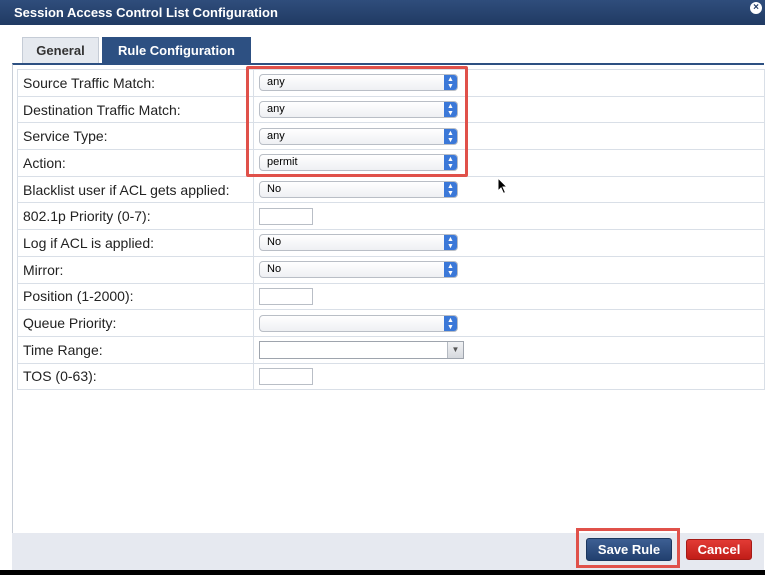 This screenshot has height=575, width=765. What do you see at coordinates (135, 243) in the screenshot?
I see `field-label: Log if ACL is applied:` at bounding box center [135, 243].